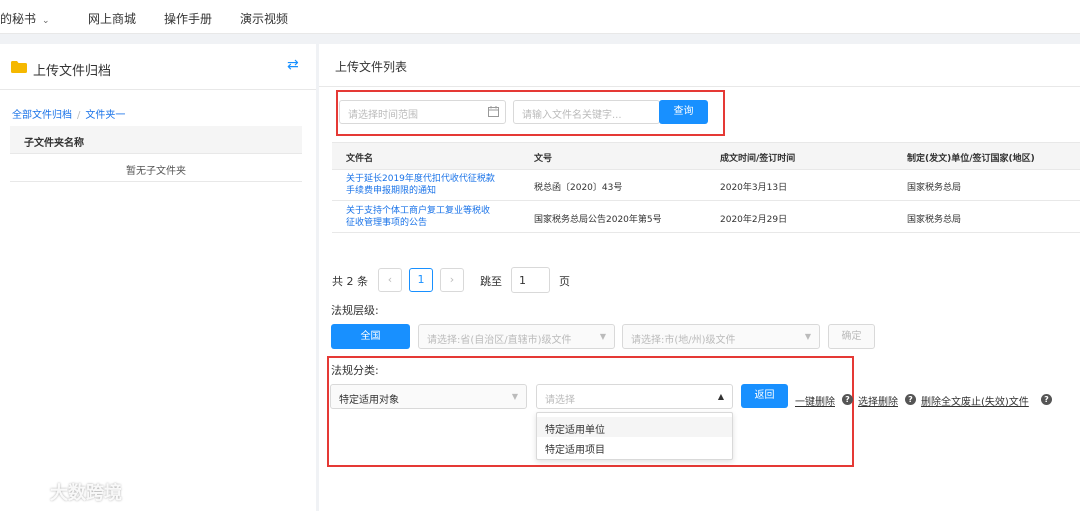 The height and width of the screenshot is (511, 1080). What do you see at coordinates (371, 67) in the screenshot?
I see `page-title: 上传文件列表` at bounding box center [371, 67].